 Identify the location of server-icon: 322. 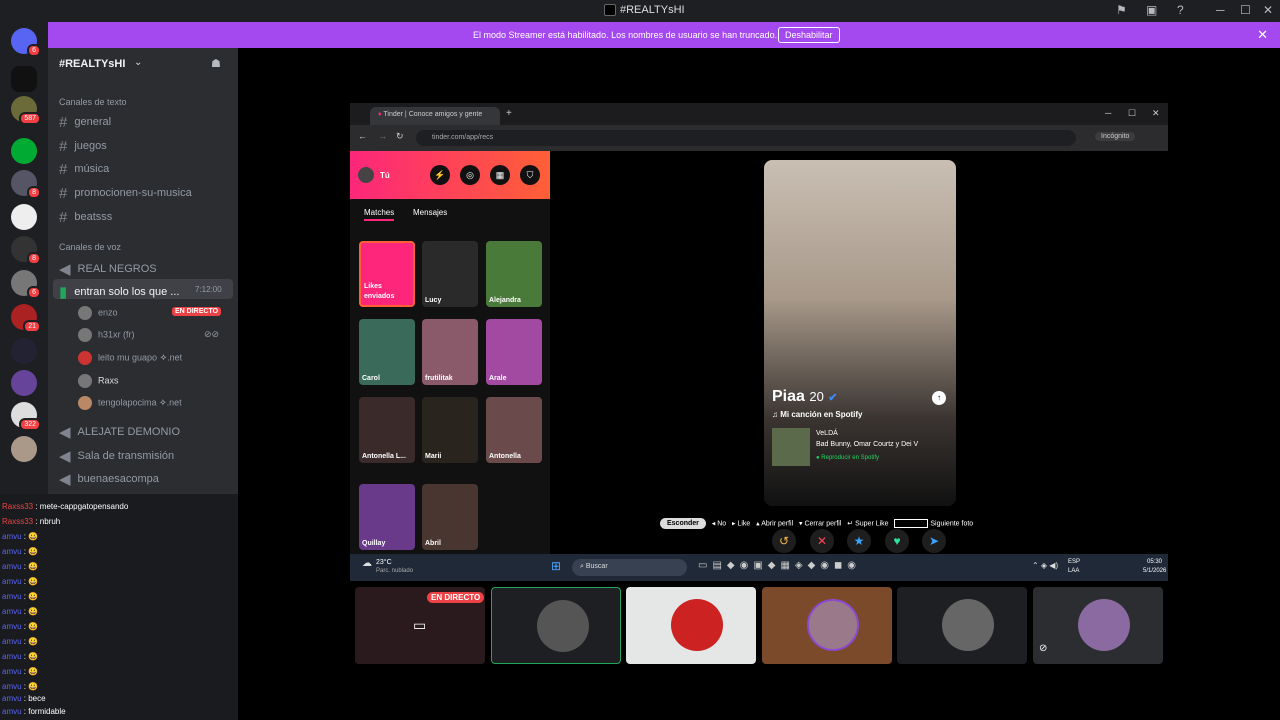
(26, 416).